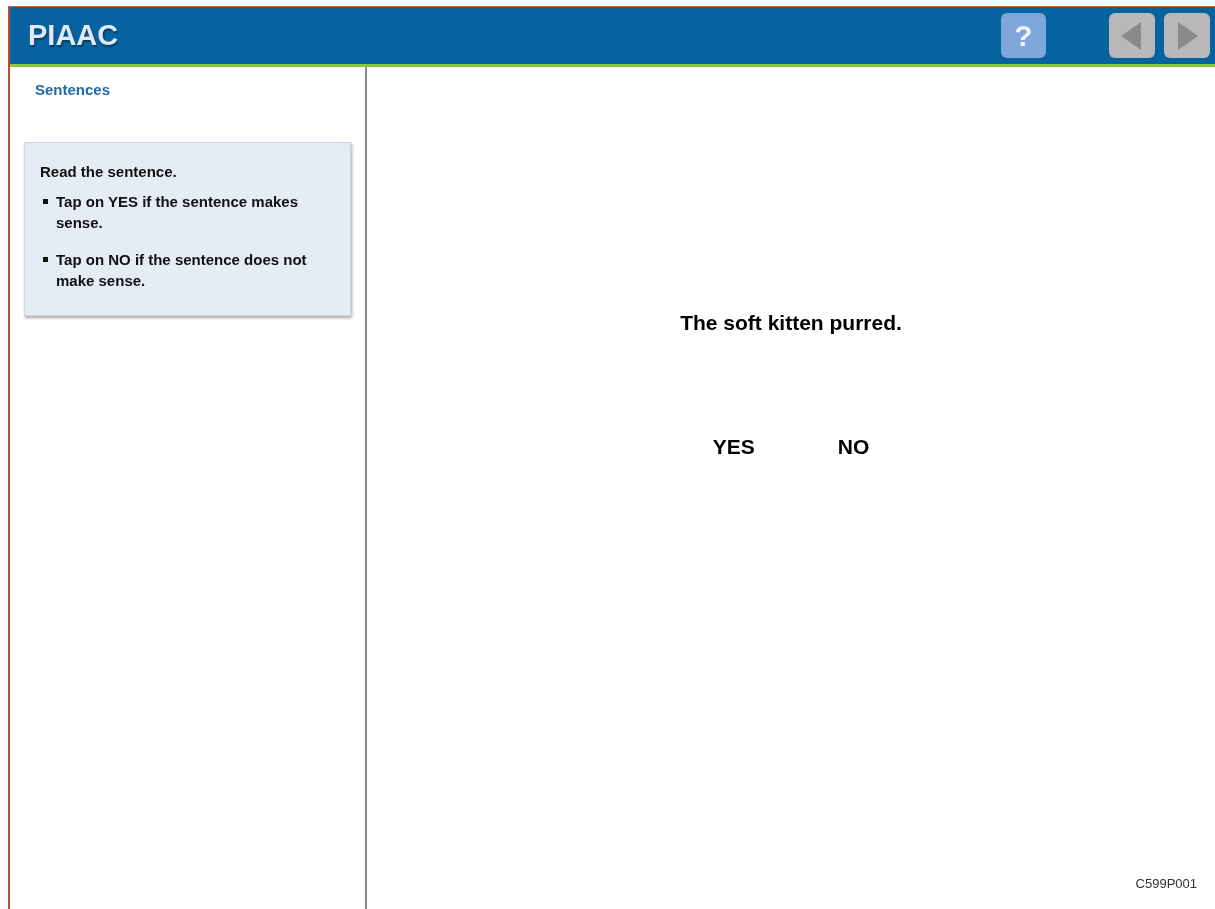 This screenshot has width=1215, height=909. Describe the element at coordinates (73, 90) in the screenshot. I see `section-heading: Sentences` at that location.